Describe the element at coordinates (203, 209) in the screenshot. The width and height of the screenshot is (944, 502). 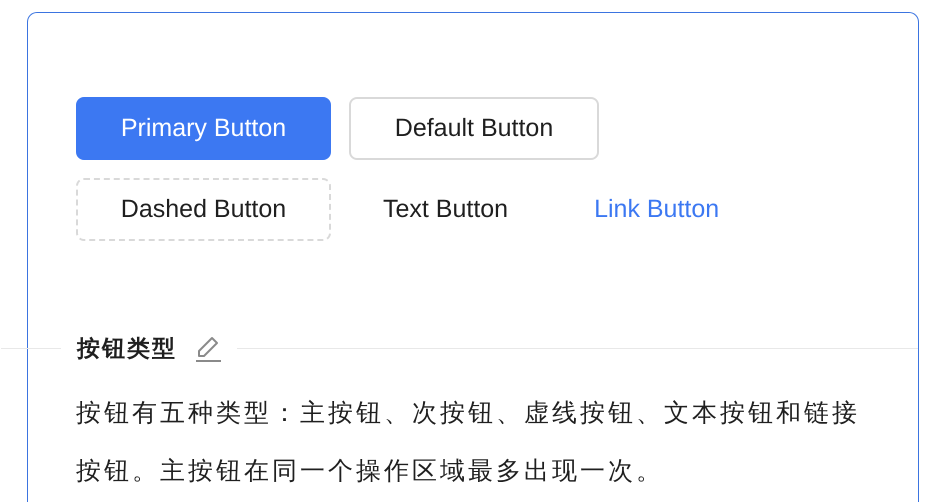
I see `dashed-button: Dashed Button` at that location.